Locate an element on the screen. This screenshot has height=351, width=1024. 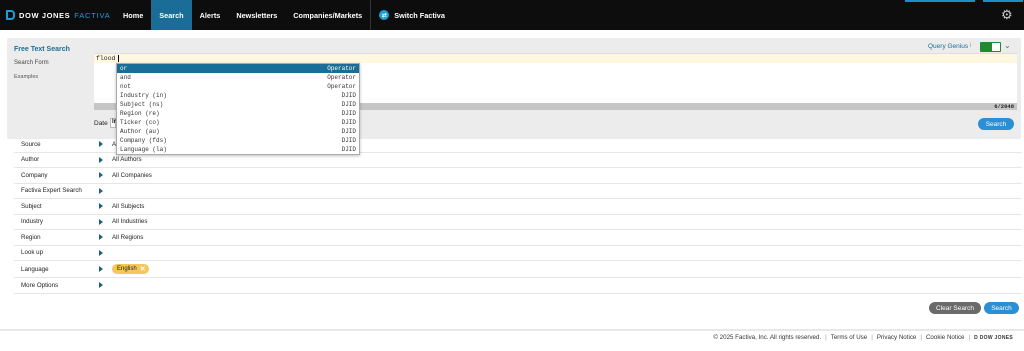
item-name: Author (au) is located at coordinates (140, 131).